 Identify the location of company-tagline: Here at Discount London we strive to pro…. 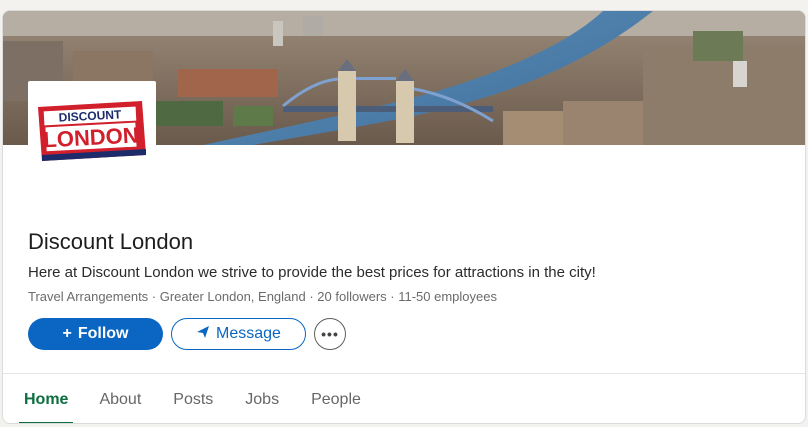
(312, 272).